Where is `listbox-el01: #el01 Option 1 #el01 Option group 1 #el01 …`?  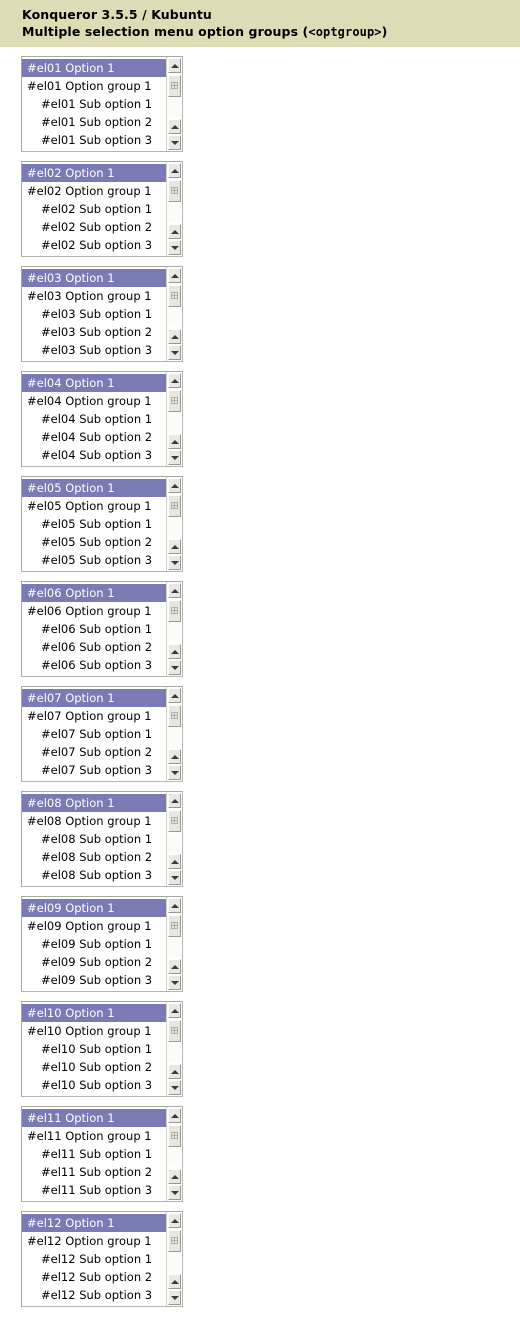 listbox-el01: #el01 Option 1 #el01 Option group 1 #el01 … is located at coordinates (102, 104).